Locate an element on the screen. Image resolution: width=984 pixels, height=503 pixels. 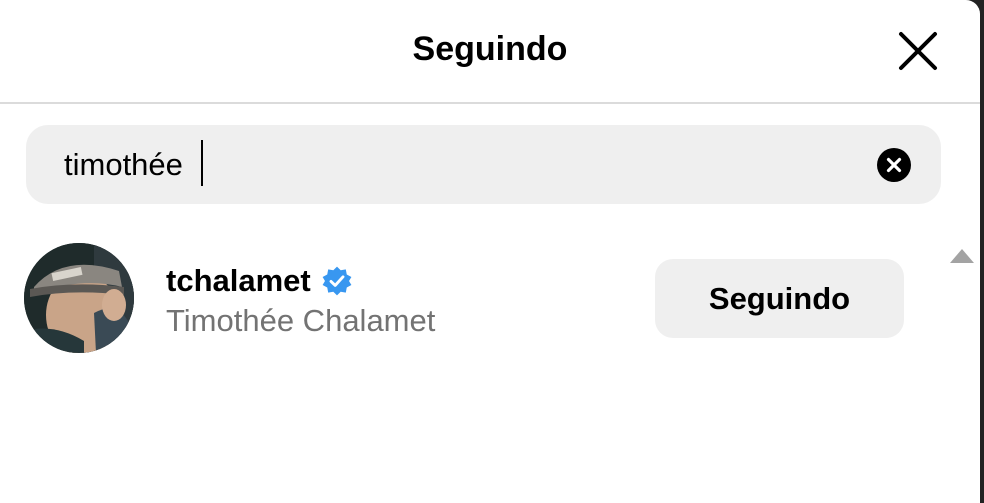
close-icon is located at coordinates (918, 51).